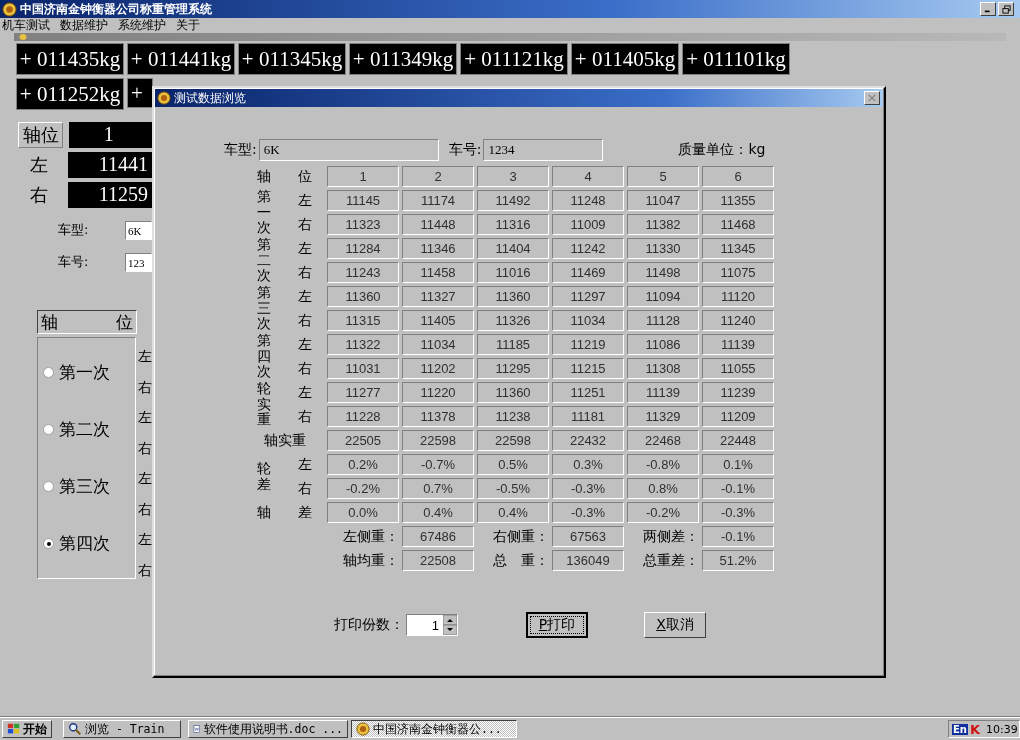 This screenshot has width=1020, height=740. Describe the element at coordinates (588, 416) in the screenshot. I see `table-cell: 11181` at that location.